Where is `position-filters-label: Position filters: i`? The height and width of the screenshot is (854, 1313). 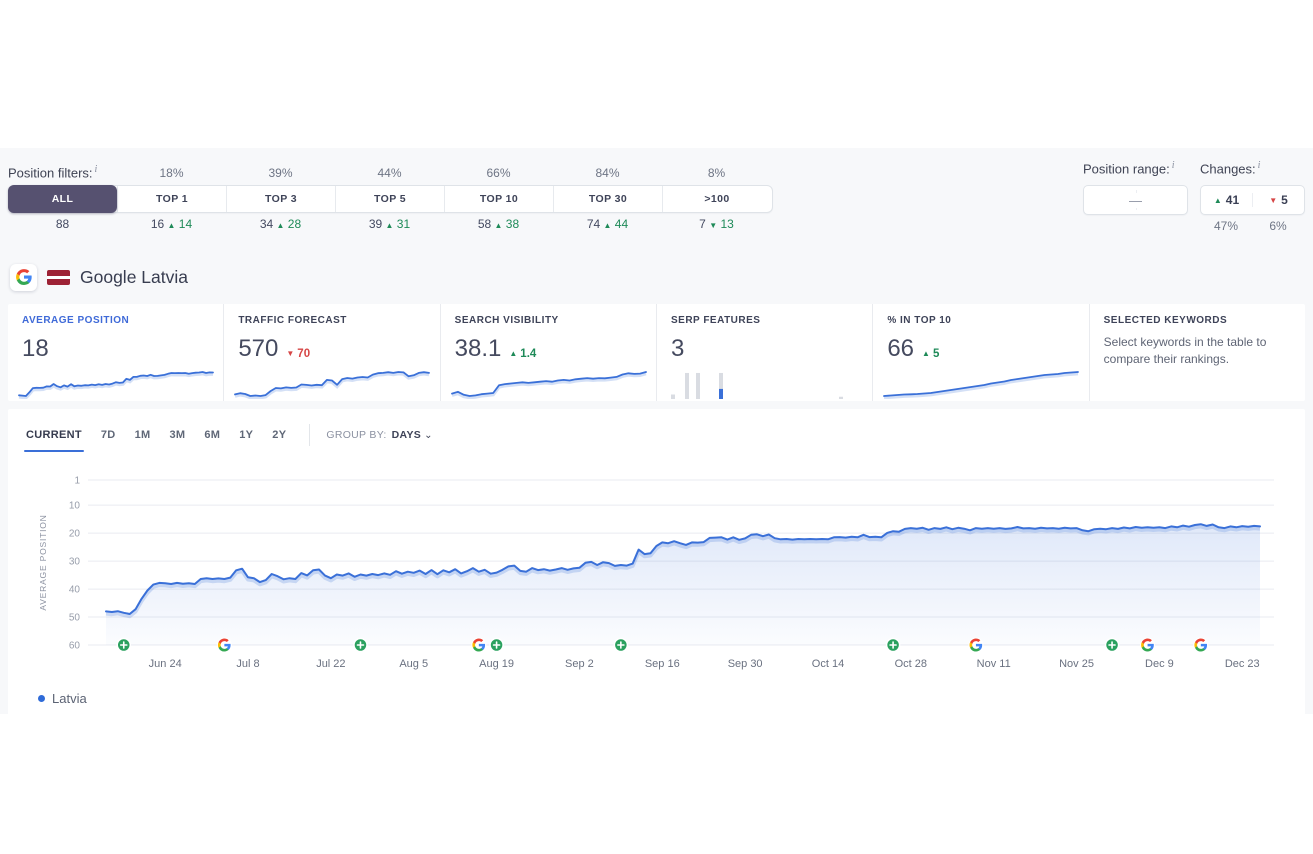
position-filters-label: Position filters: i is located at coordinates (53, 171).